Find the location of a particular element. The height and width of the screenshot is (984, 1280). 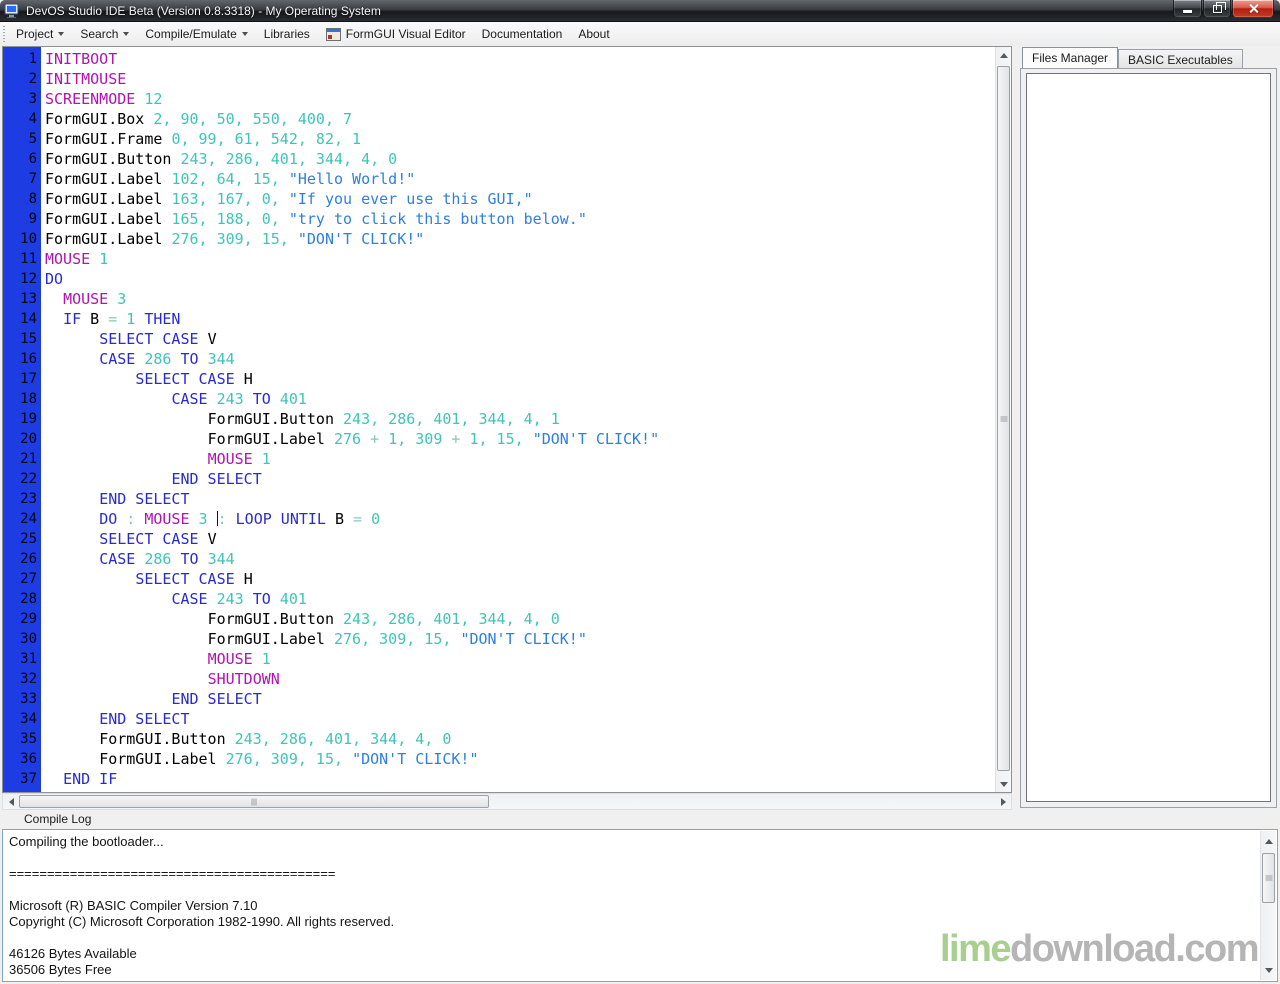

menu-item-documentation: Documentation is located at coordinates (522, 34).